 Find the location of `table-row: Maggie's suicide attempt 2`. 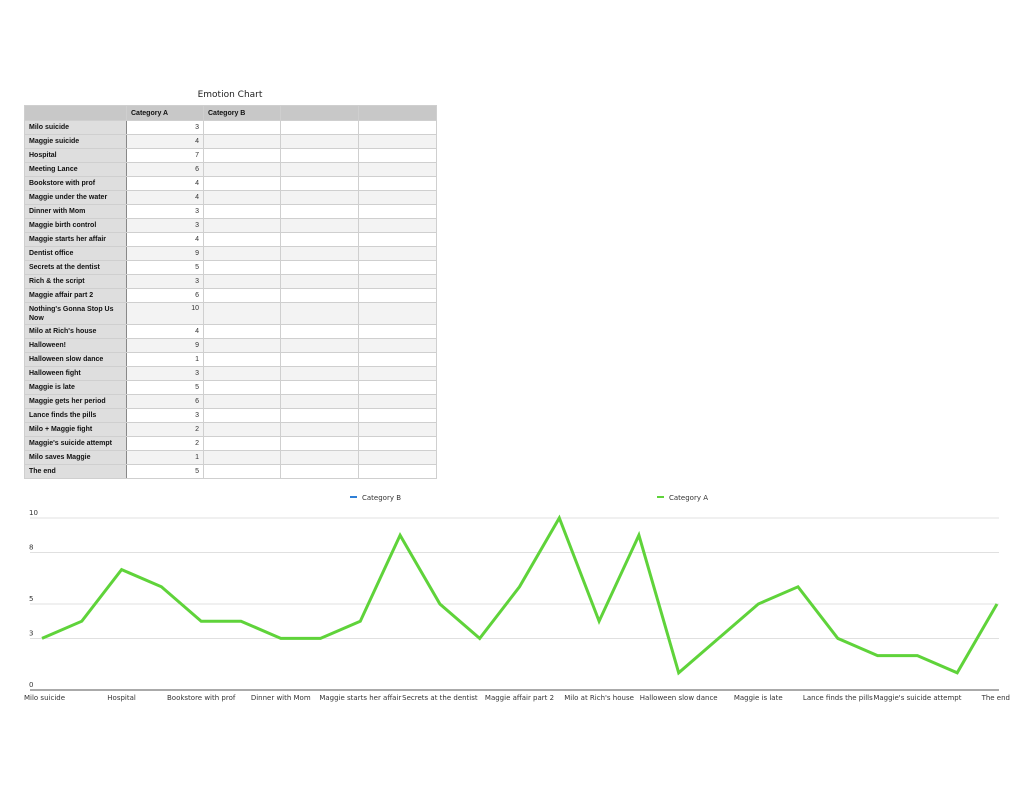

table-row: Maggie's suicide attempt 2 is located at coordinates (230, 443).